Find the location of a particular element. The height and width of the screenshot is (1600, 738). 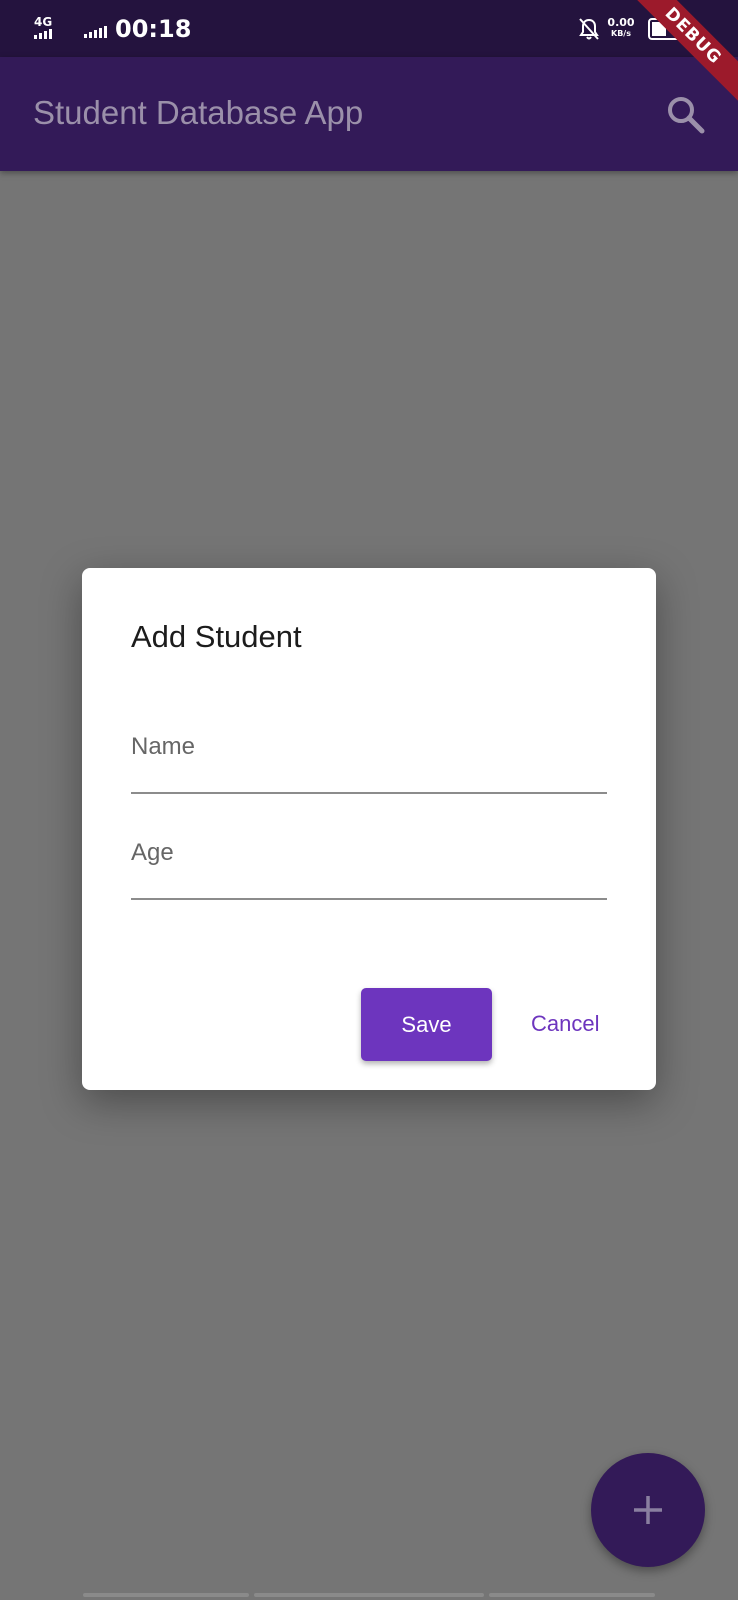

network-speed-unit: KB/s is located at coordinates (621, 33).